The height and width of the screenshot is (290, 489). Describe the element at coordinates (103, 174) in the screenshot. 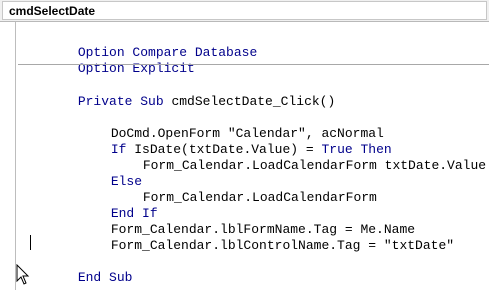

I see `code-line-else: Else` at that location.